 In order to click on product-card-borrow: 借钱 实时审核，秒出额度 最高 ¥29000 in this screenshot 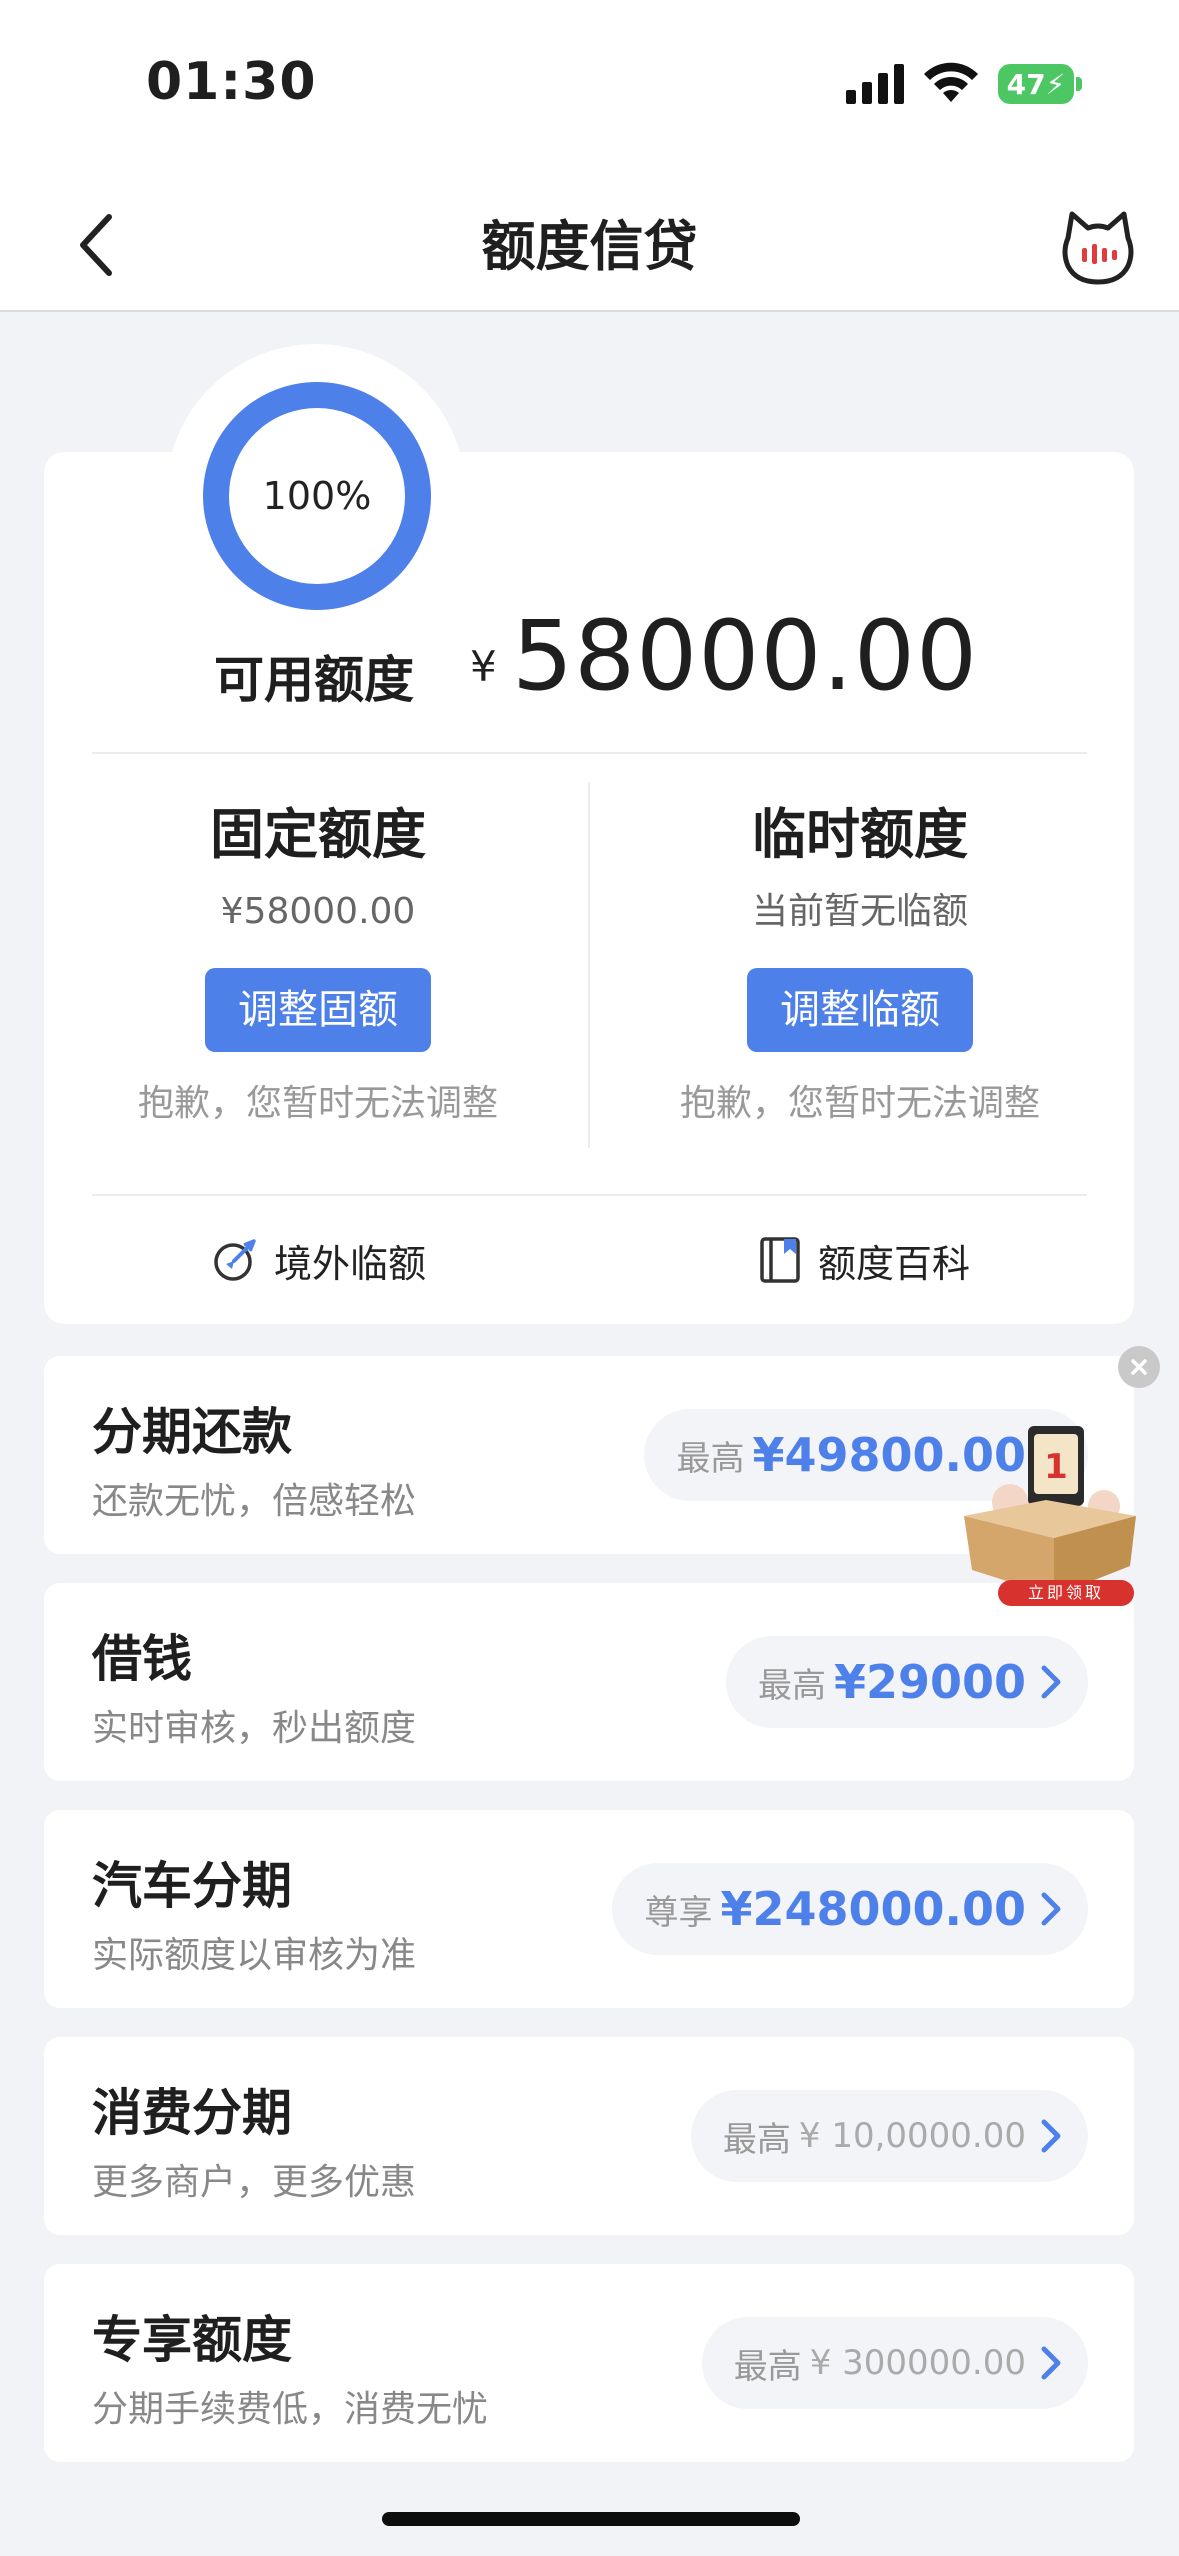, I will do `click(589, 1682)`.